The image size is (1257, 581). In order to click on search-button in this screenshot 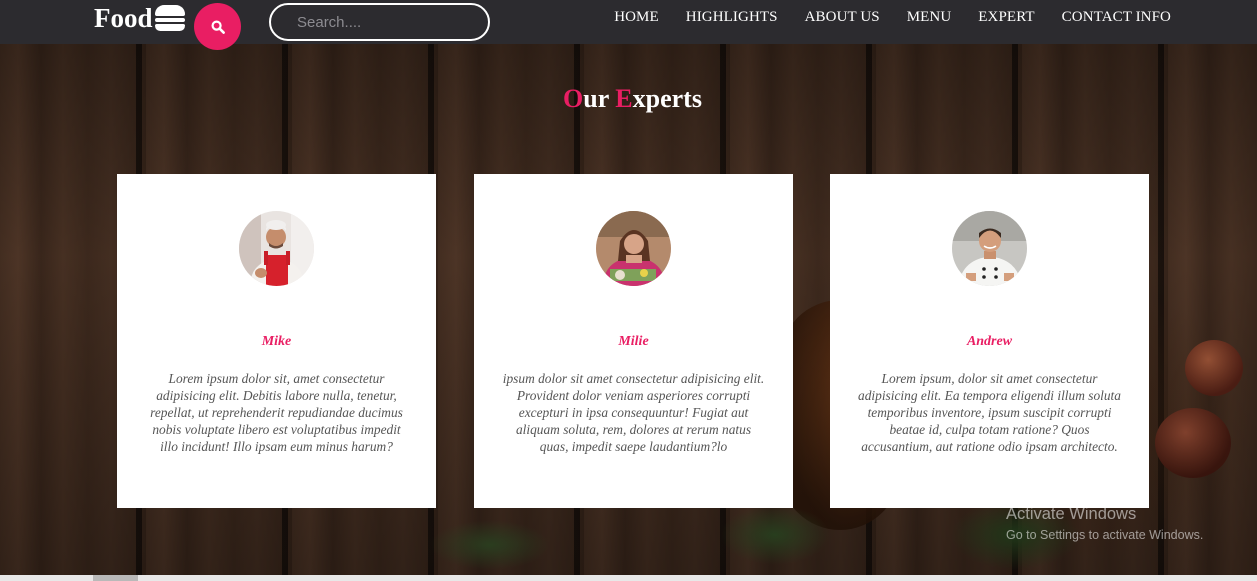, I will do `click(217, 26)`.